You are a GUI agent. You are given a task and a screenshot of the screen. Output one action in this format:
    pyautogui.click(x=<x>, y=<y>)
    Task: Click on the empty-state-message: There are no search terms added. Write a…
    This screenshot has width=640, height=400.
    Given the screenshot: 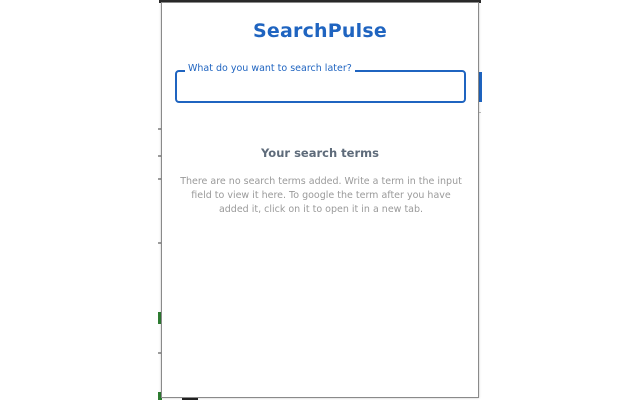 What is the action you would take?
    pyautogui.click(x=321, y=195)
    